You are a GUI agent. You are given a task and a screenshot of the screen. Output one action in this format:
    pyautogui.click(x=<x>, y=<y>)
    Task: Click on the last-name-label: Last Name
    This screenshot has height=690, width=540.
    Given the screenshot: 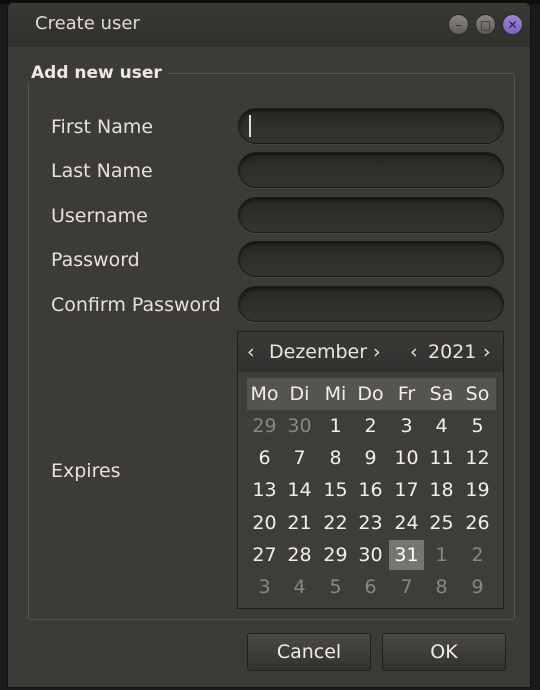 What is the action you would take?
    pyautogui.click(x=102, y=171)
    